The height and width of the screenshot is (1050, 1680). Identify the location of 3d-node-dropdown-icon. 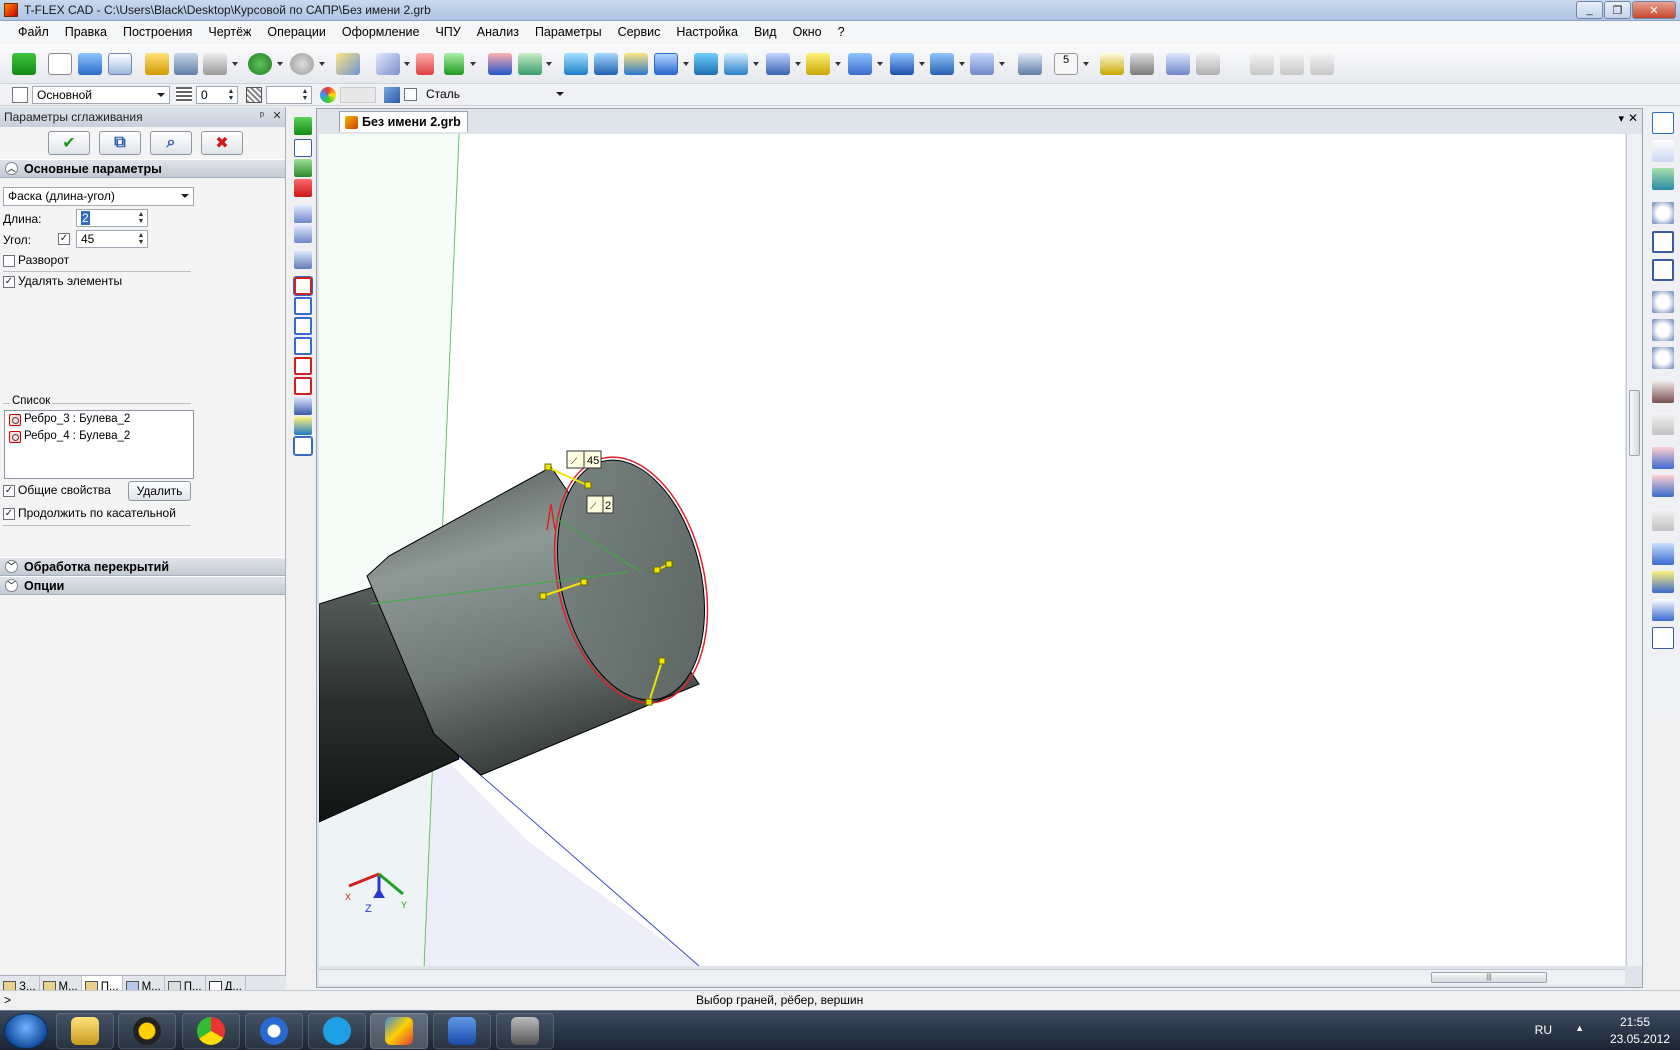
(407, 64).